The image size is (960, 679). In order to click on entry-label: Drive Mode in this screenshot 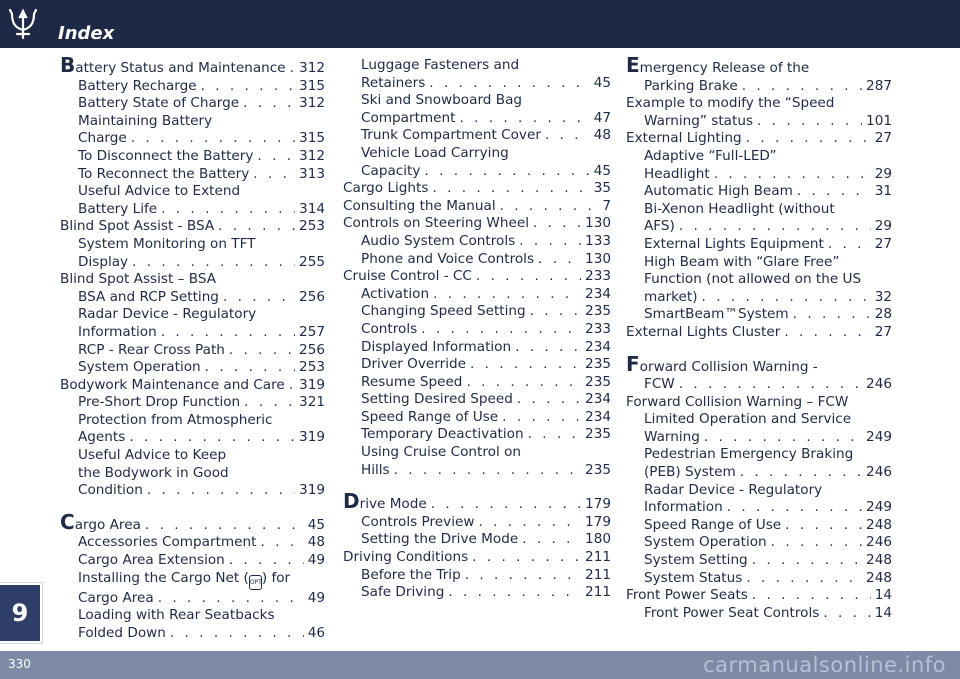, I will do `click(385, 502)`.